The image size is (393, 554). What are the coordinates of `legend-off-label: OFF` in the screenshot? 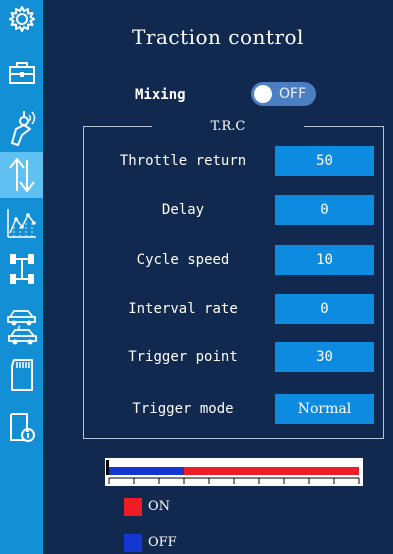 It's located at (162, 542).